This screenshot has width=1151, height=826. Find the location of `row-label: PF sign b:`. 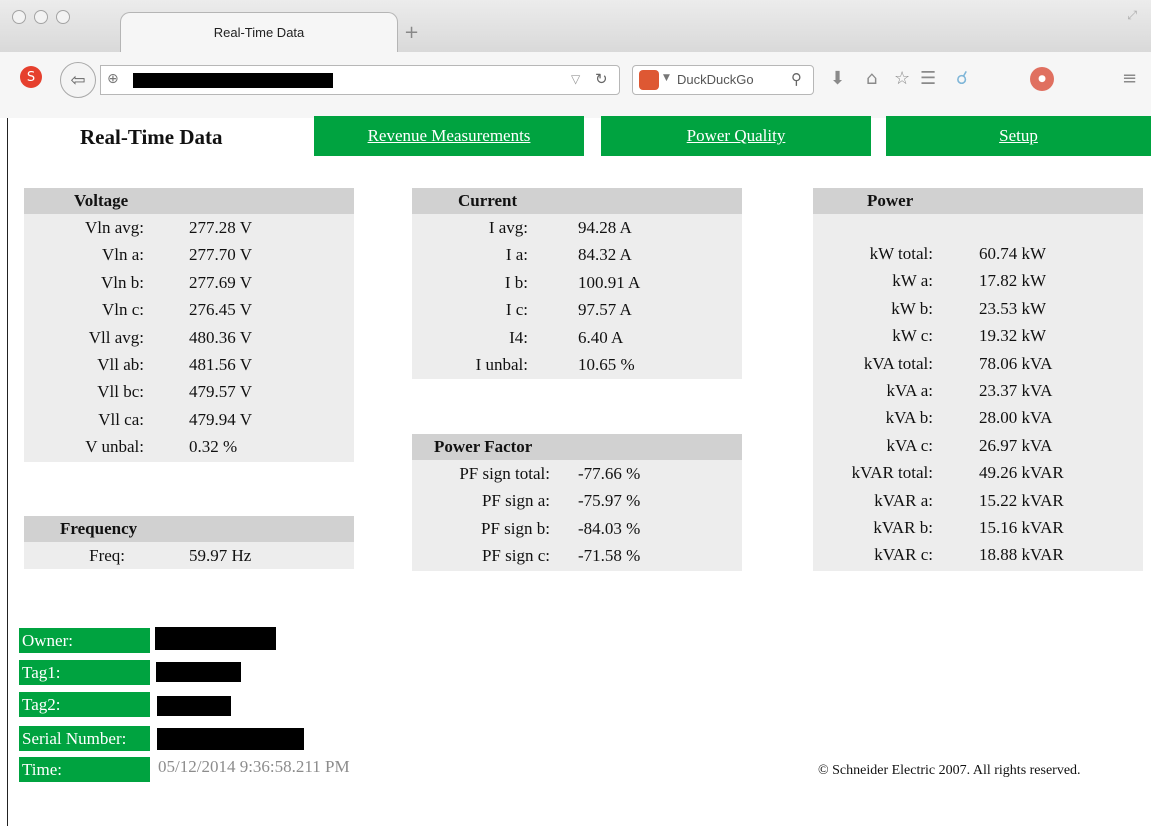

row-label: PF sign b: is located at coordinates (515, 528).